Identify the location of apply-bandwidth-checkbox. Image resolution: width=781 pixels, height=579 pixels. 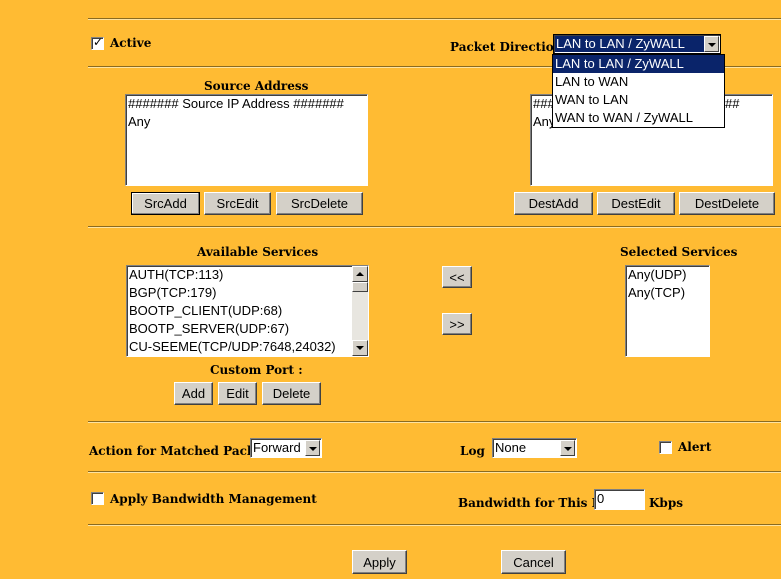
(97, 498).